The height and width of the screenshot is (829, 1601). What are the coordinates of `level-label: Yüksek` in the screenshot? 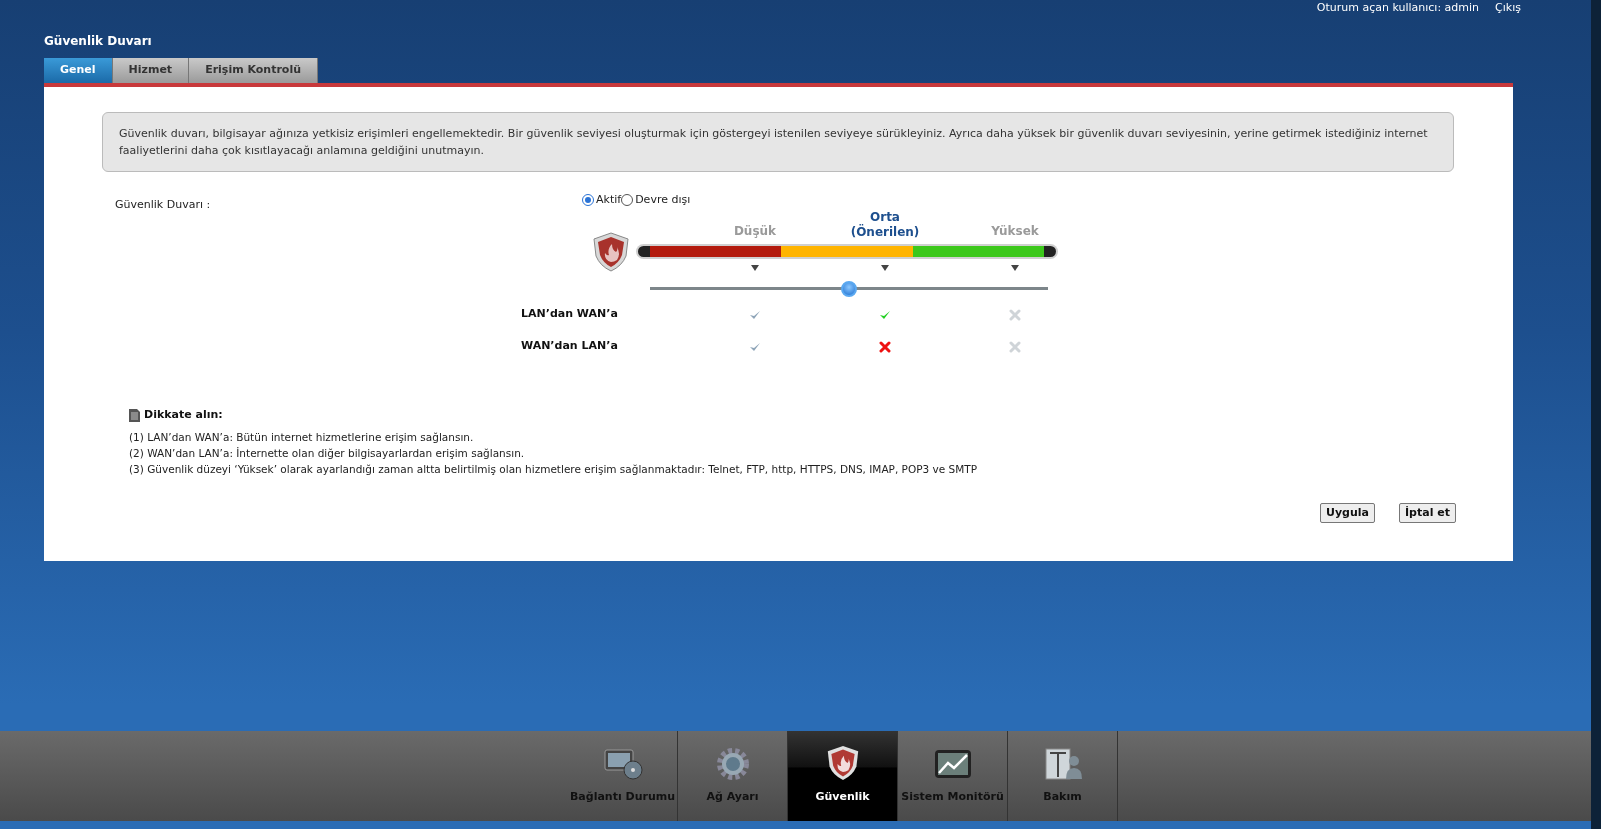 It's located at (1015, 231).